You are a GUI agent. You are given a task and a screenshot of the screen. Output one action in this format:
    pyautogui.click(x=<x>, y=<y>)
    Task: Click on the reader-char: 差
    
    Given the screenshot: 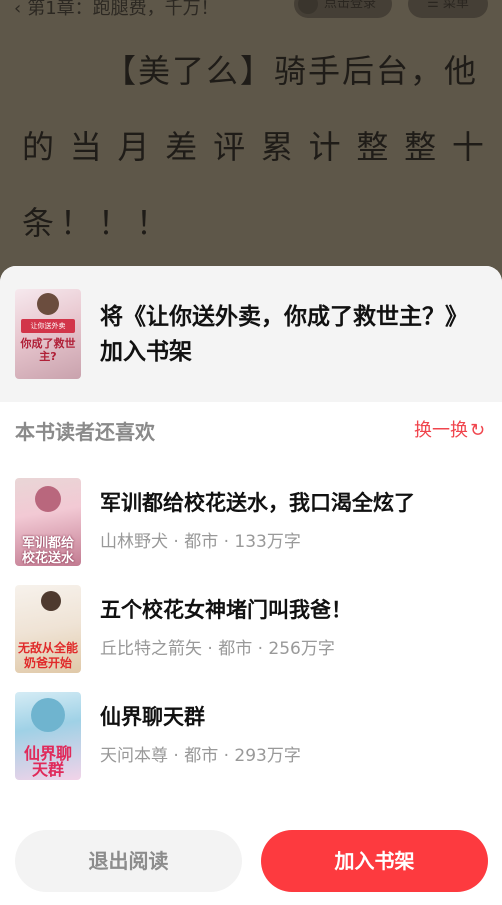 What is the action you would take?
    pyautogui.click(x=181, y=147)
    